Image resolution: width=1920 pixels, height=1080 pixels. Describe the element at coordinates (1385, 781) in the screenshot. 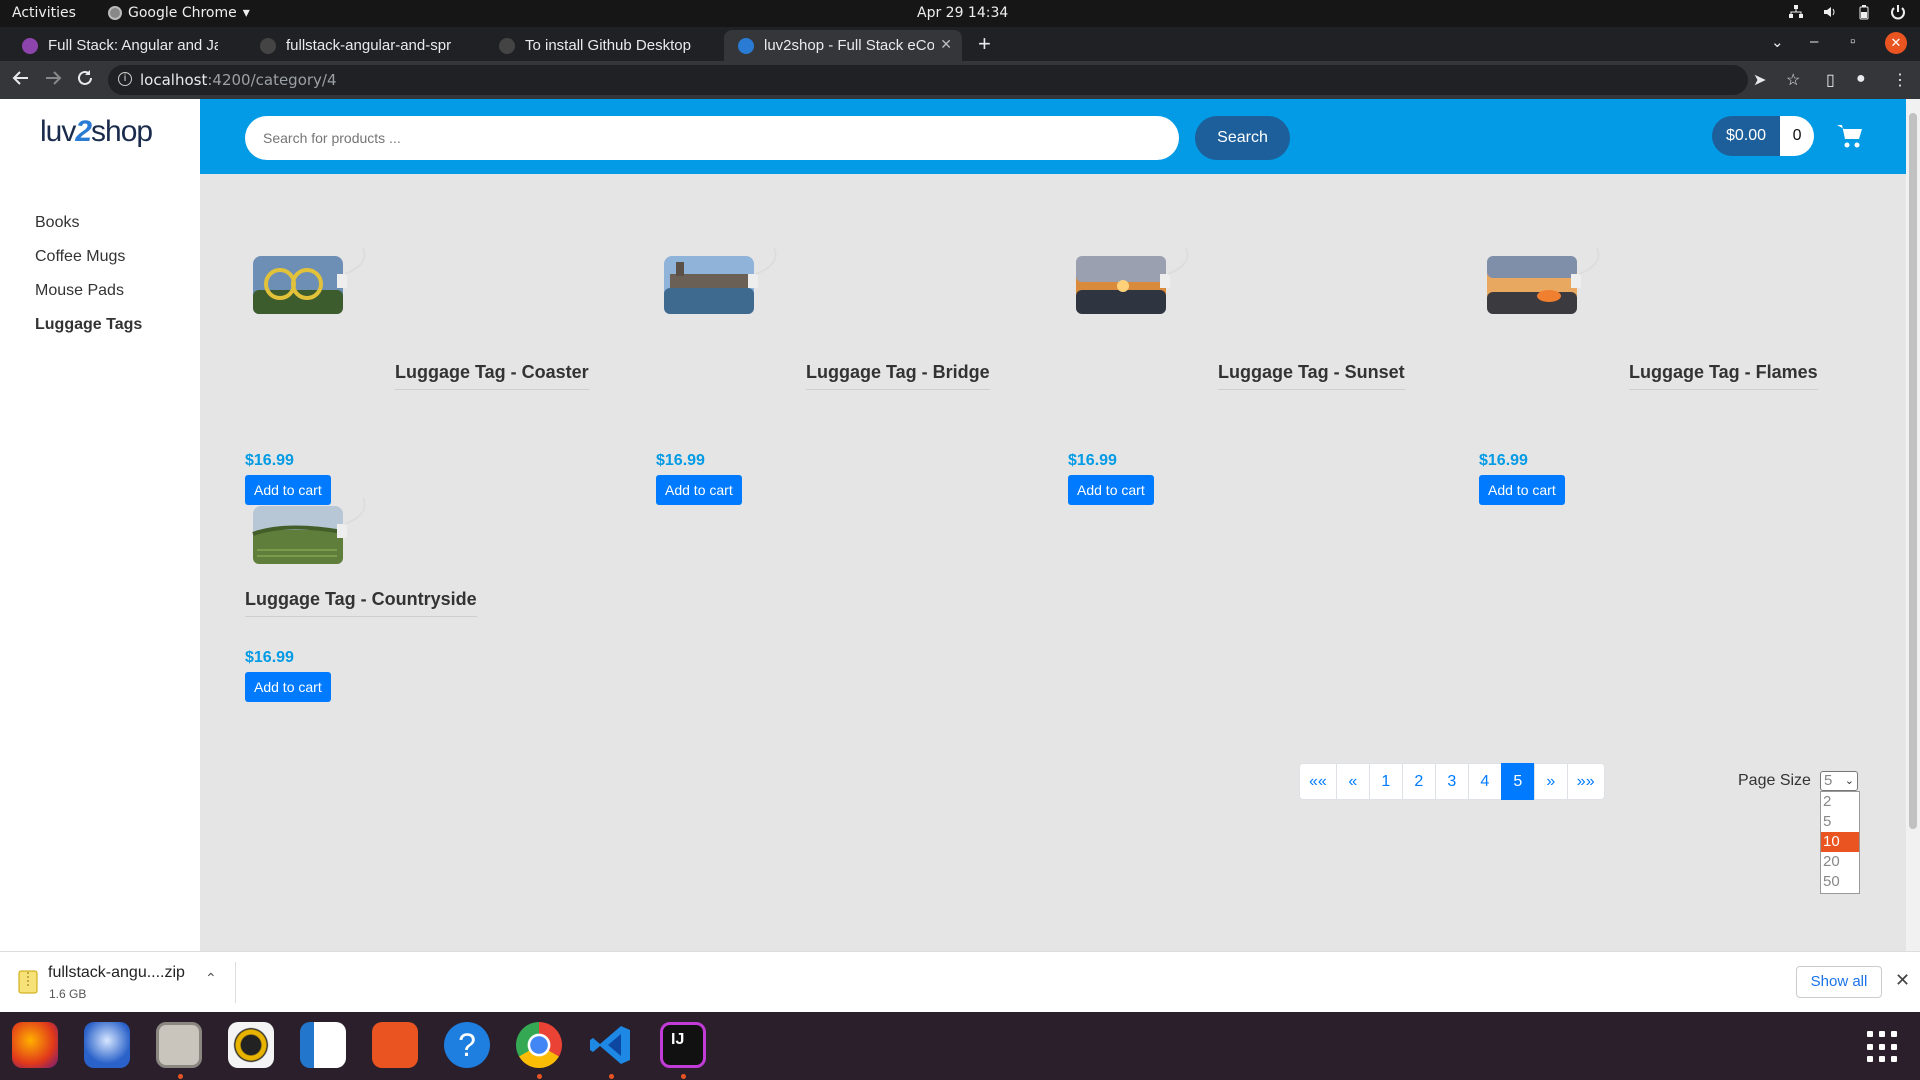

I see `page-1-button: 1` at that location.